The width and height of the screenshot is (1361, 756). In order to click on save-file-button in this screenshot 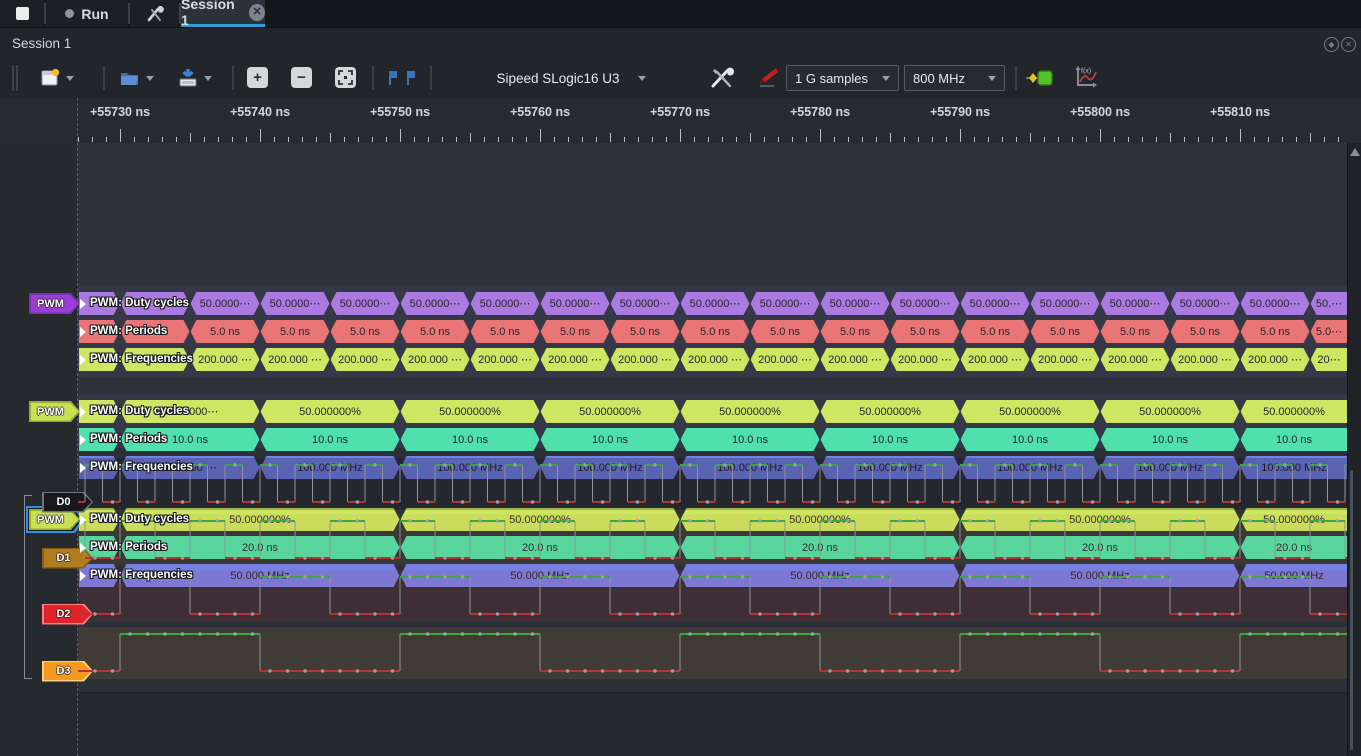, I will do `click(194, 78)`.